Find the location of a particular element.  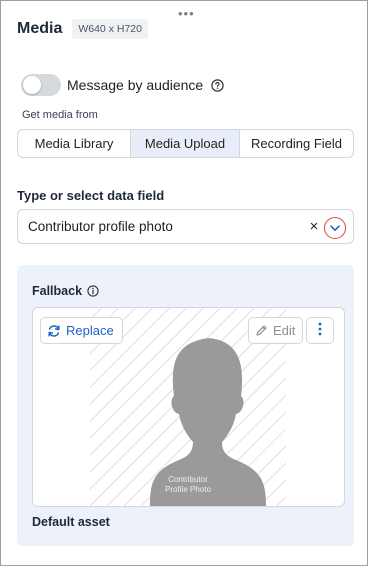

fallback-title: Fallback is located at coordinates (57, 291).